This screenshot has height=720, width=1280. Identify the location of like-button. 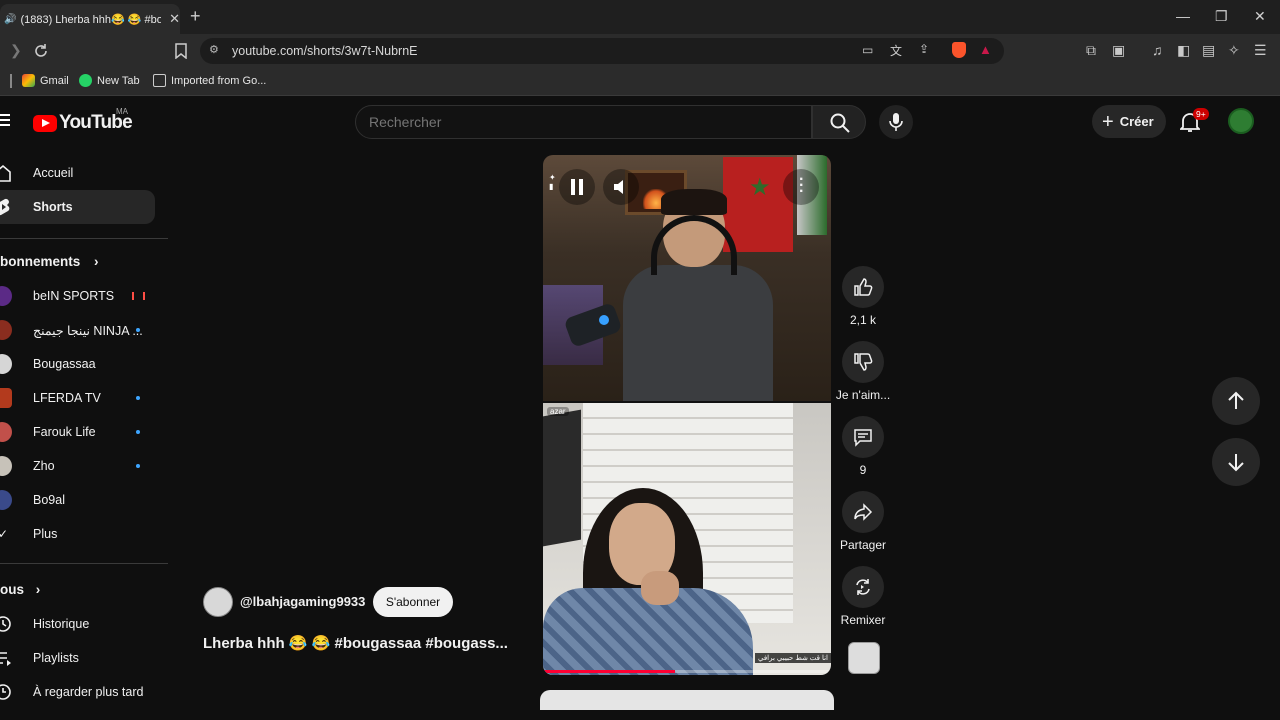
(863, 287).